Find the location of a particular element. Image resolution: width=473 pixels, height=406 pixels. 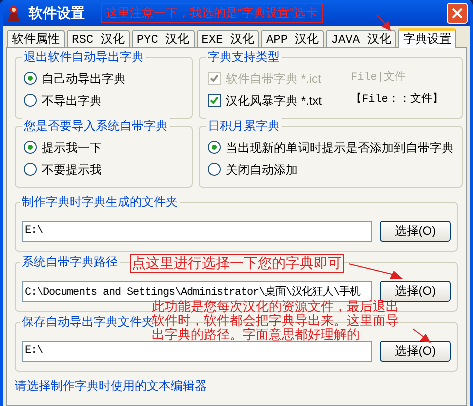

group-title: 退出软件自动导出字典 is located at coordinates (84, 57).